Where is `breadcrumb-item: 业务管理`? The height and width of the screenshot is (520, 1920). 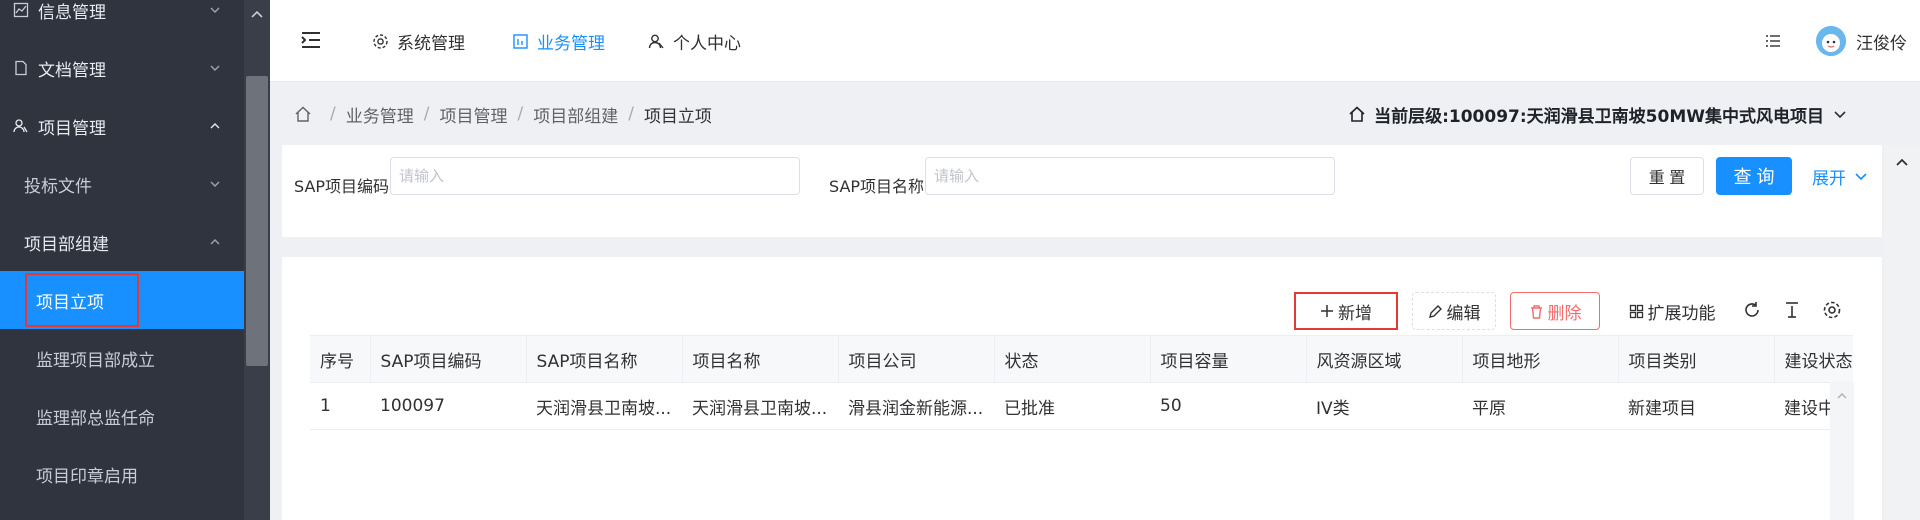 breadcrumb-item: 业务管理 is located at coordinates (380, 114).